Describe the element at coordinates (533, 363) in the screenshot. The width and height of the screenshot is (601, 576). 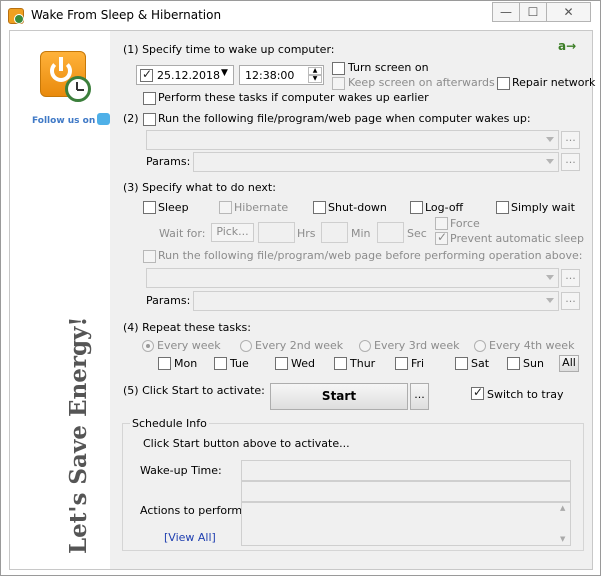
I see `day-label-sun: Sun` at that location.